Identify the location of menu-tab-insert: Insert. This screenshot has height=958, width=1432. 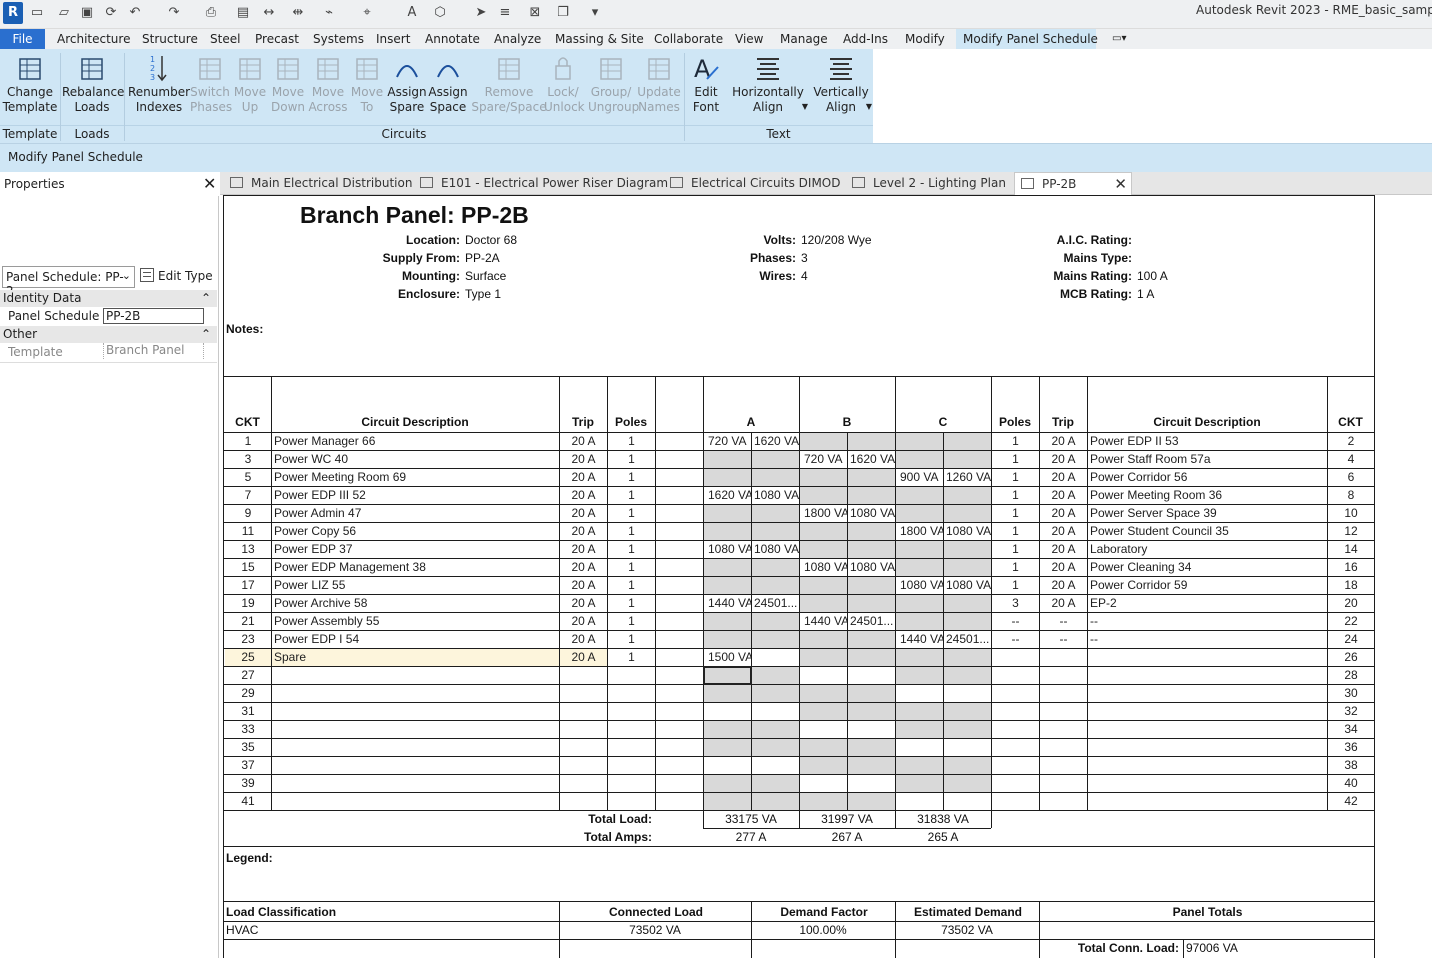
(393, 39).